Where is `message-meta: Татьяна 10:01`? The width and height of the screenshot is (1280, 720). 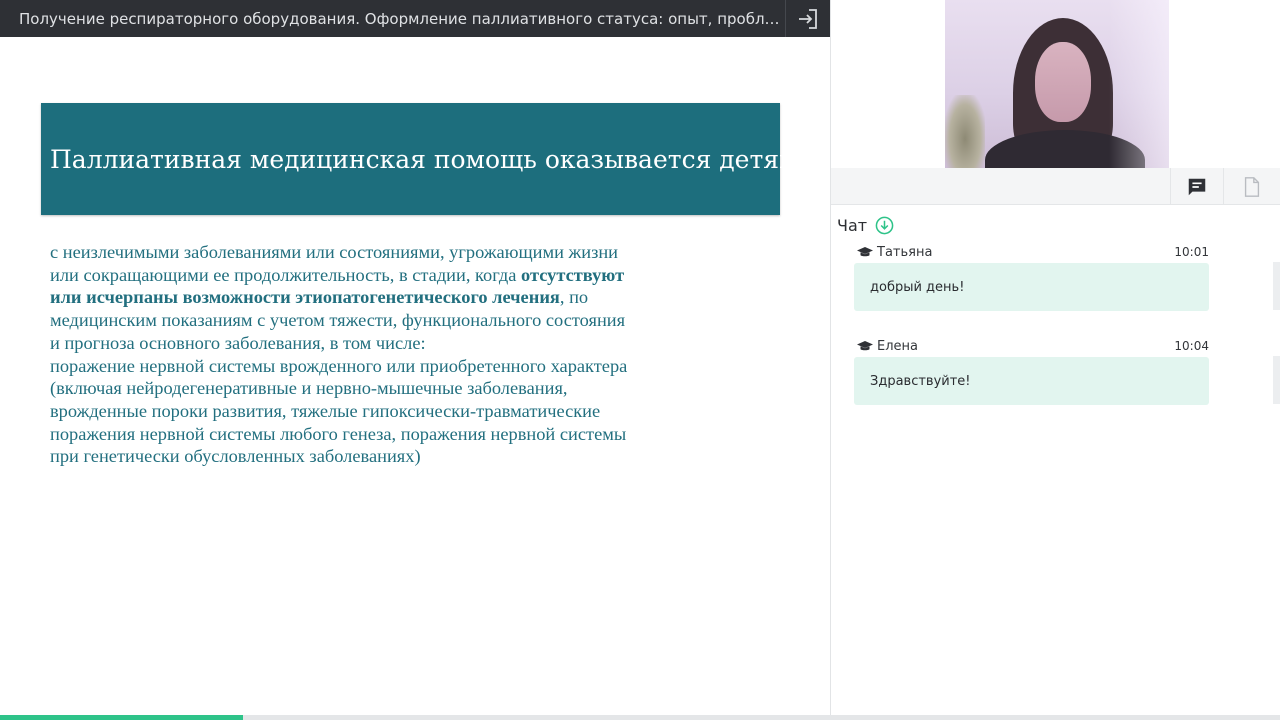 message-meta: Татьяна 10:01 is located at coordinates (1033, 252).